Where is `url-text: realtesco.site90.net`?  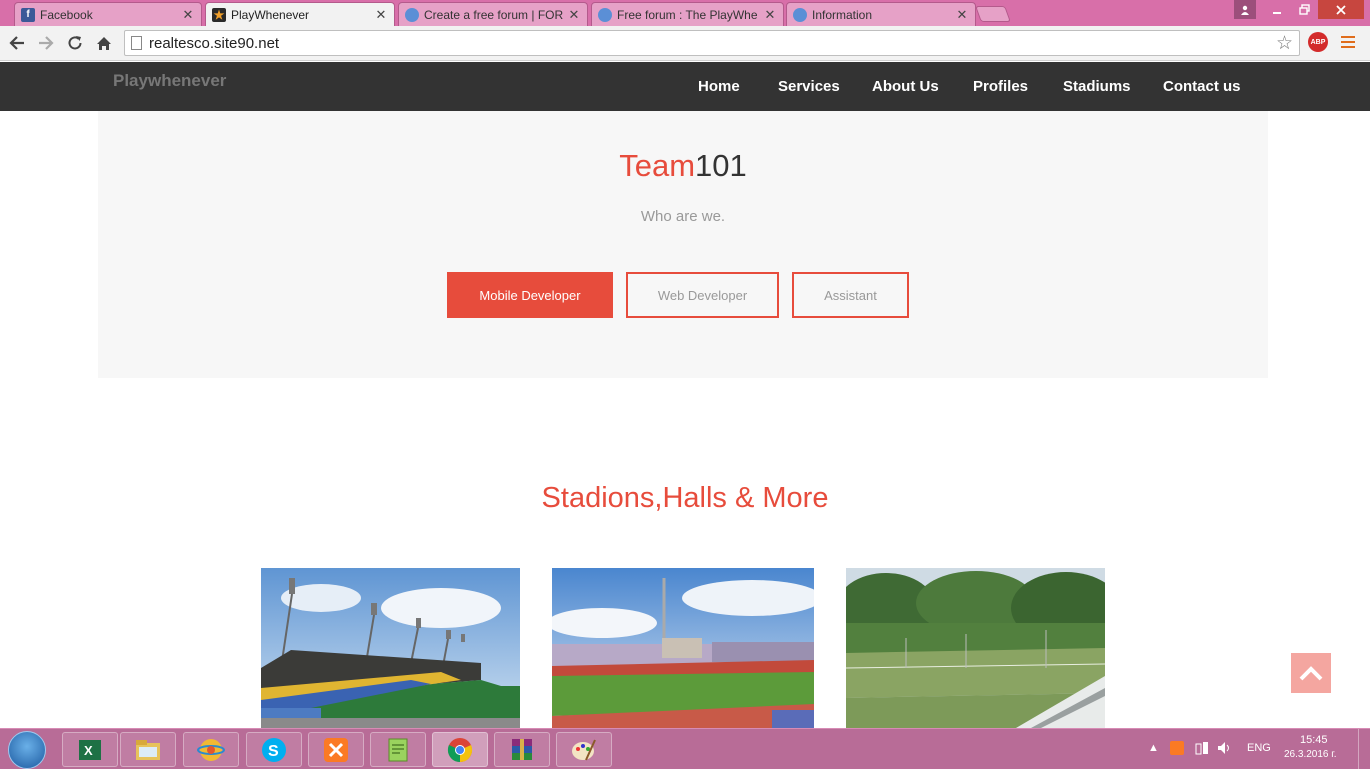 url-text: realtesco.site90.net is located at coordinates (214, 43).